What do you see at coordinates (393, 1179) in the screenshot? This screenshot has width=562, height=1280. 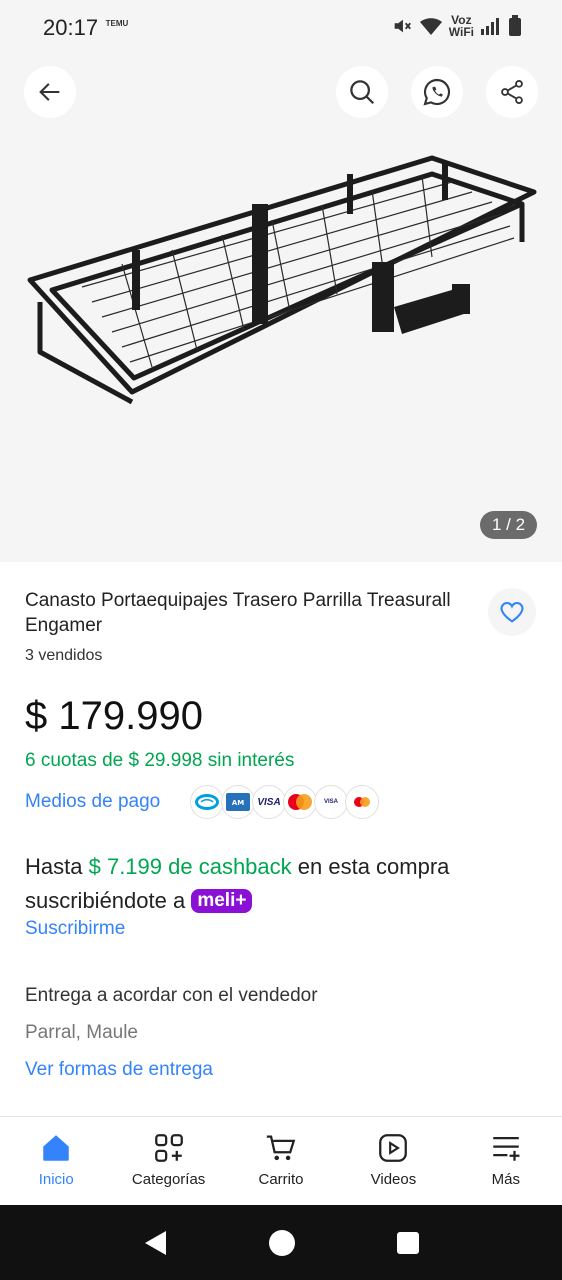 I see `tab-label: Videos` at bounding box center [393, 1179].